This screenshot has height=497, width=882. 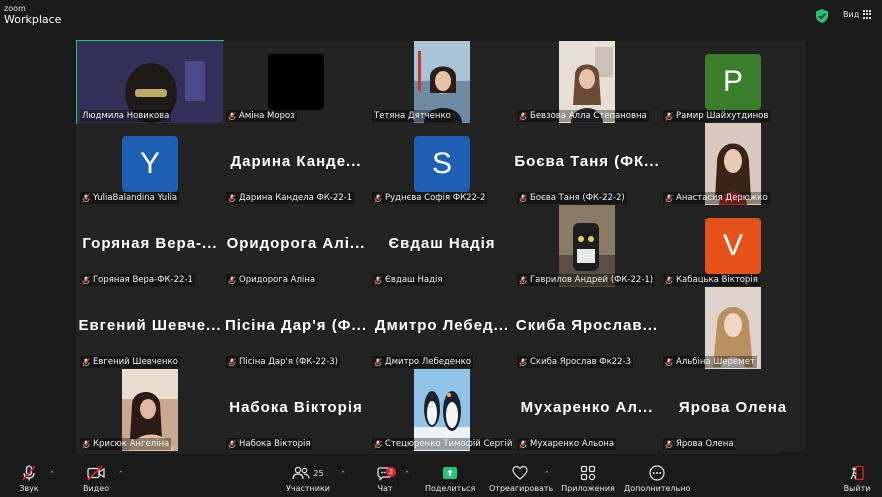 I want to click on participant-tile: Євдаш Надія Євдаш Надія, so click(x=442, y=246).